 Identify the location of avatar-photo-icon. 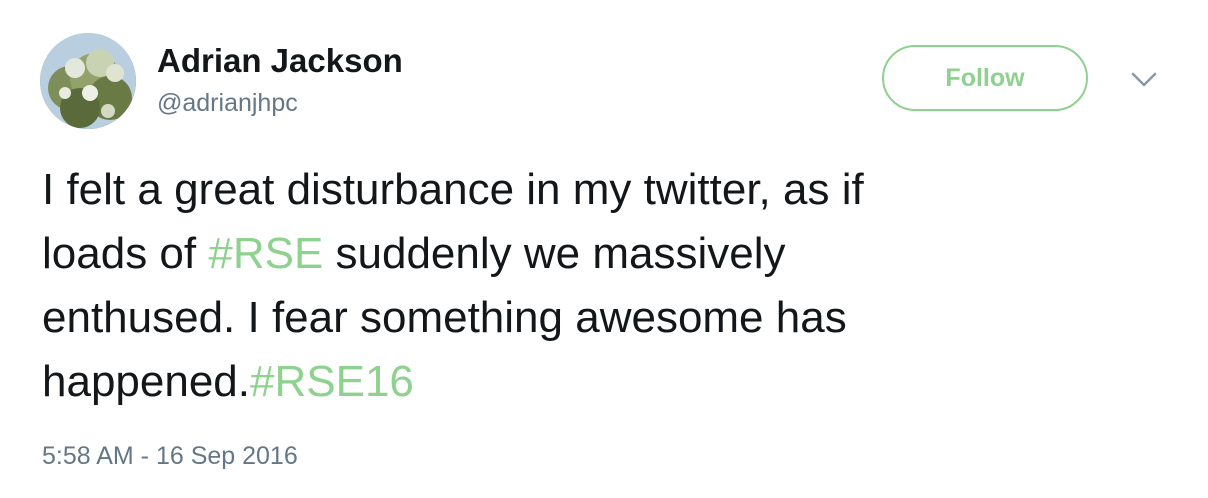
(88, 81).